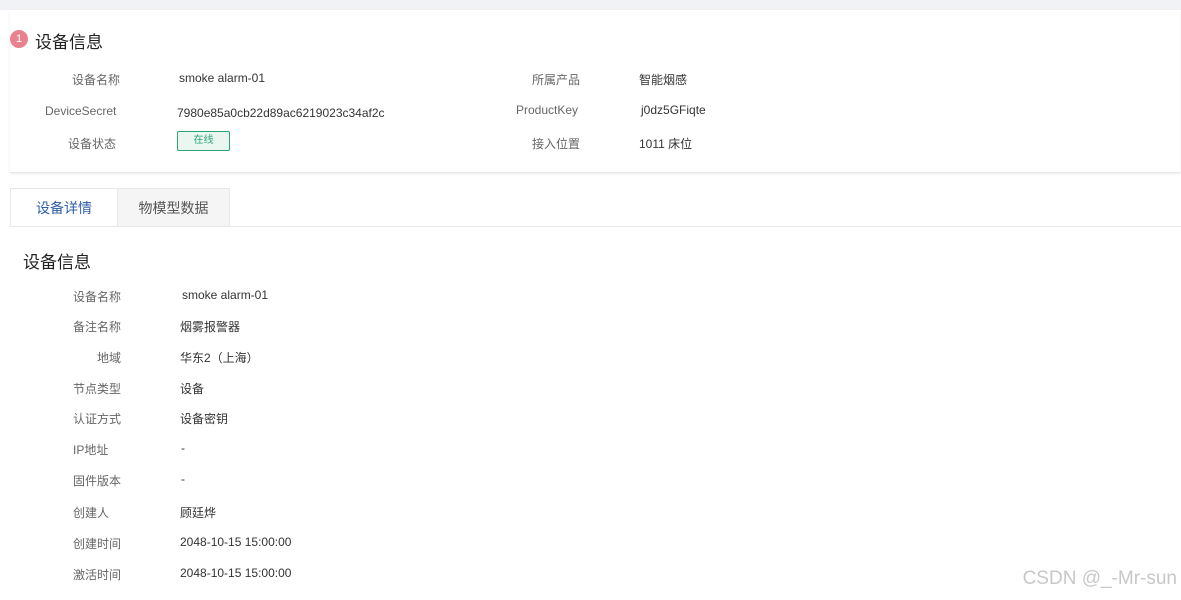  Describe the element at coordinates (97, 297) in the screenshot. I see `detail-label-device-name: 设备名称` at that location.